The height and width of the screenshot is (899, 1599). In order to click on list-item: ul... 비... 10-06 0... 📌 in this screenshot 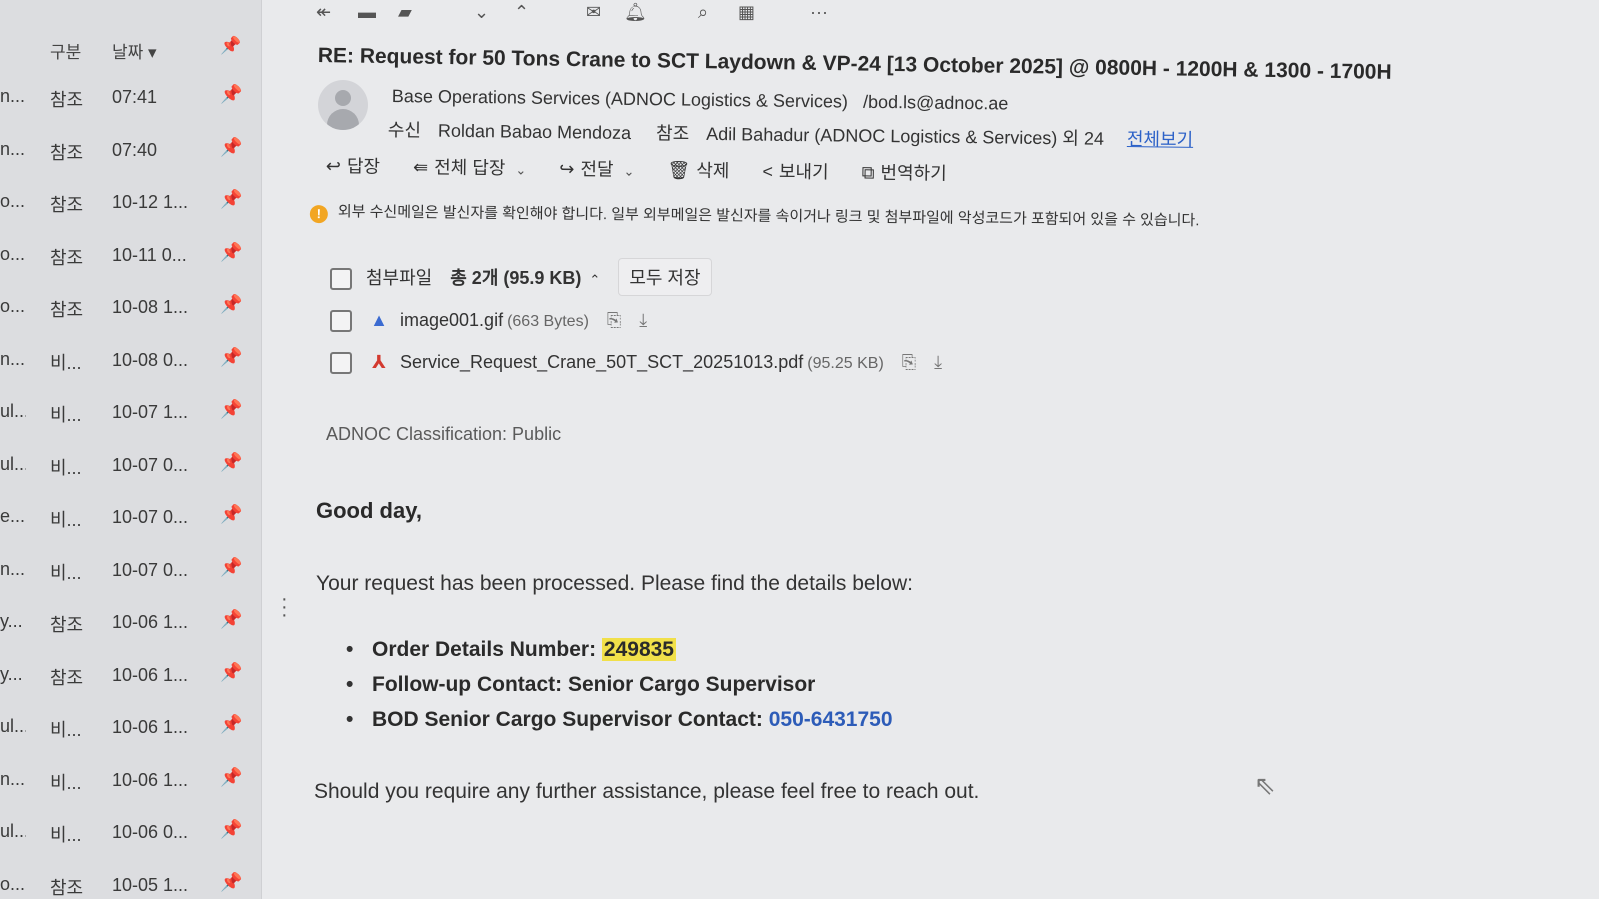, I will do `click(131, 835)`.